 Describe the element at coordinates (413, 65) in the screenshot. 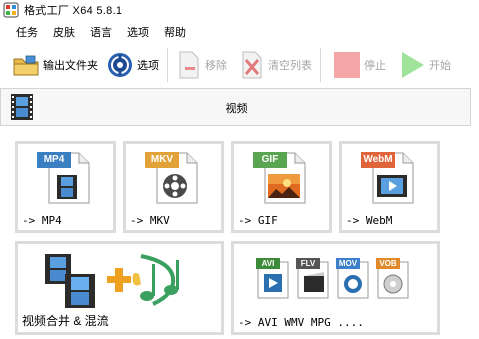

I see `play-icon` at that location.